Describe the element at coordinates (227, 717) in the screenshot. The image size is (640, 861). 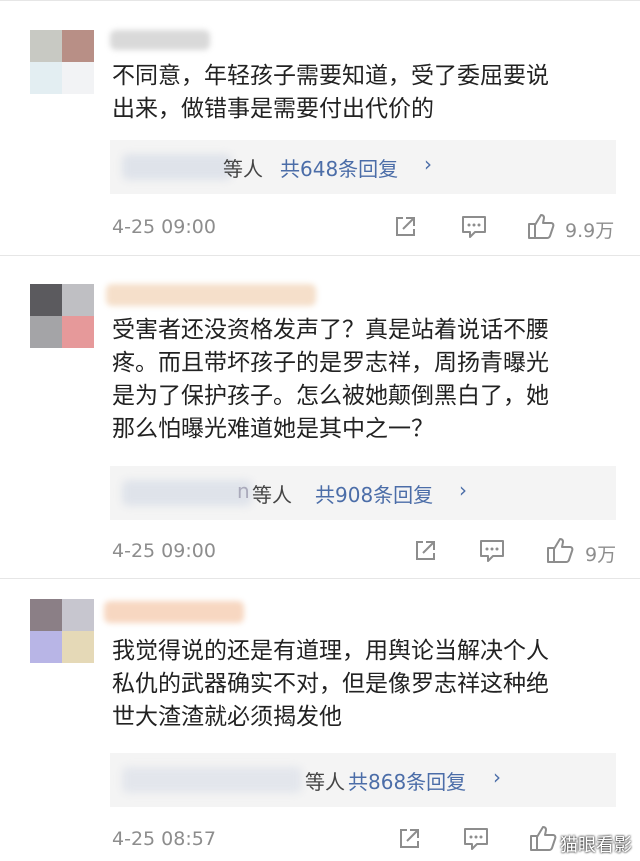
I see `comment-text-line: 世大渣渣就必须揭发他` at that location.